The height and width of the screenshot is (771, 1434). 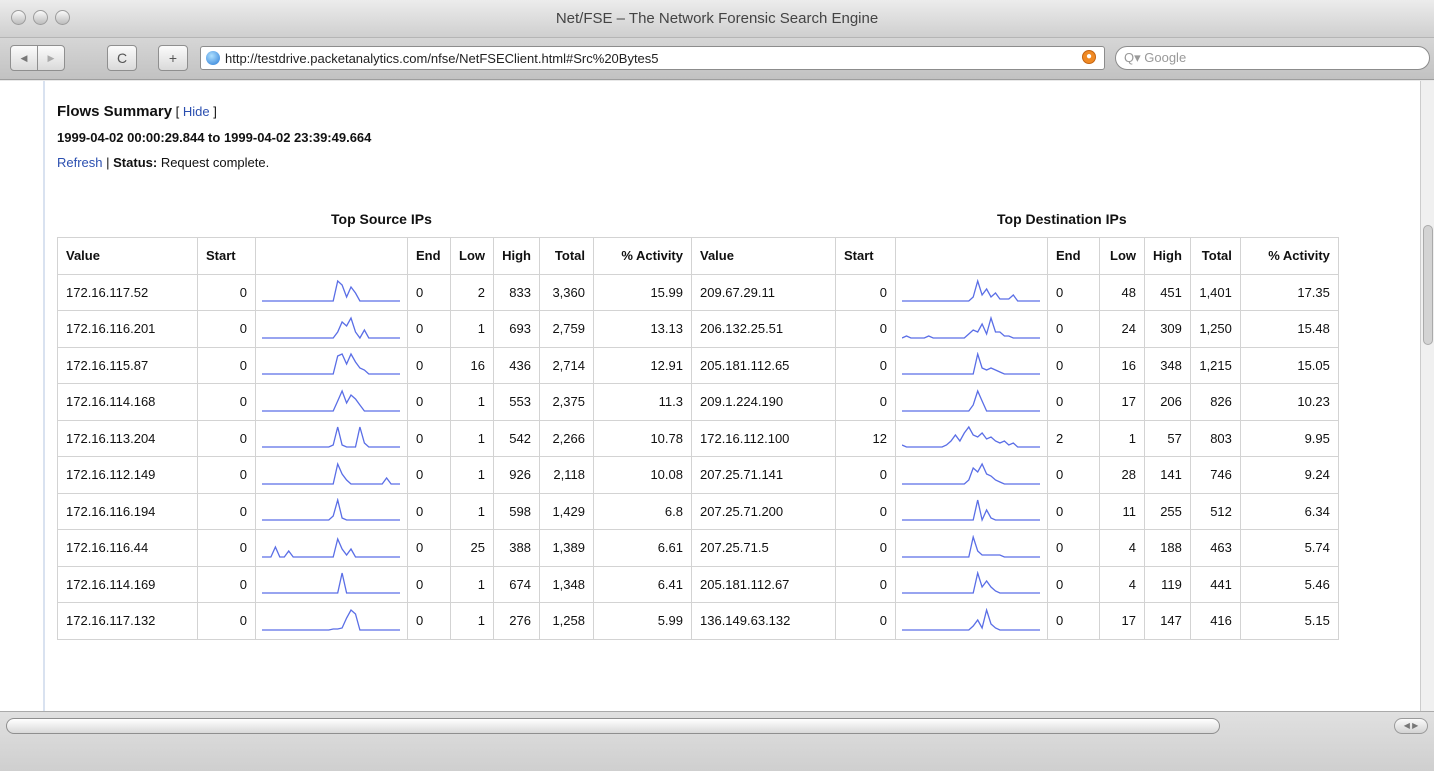 I want to click on search-field: Q▾ Google, so click(x=1272, y=58).